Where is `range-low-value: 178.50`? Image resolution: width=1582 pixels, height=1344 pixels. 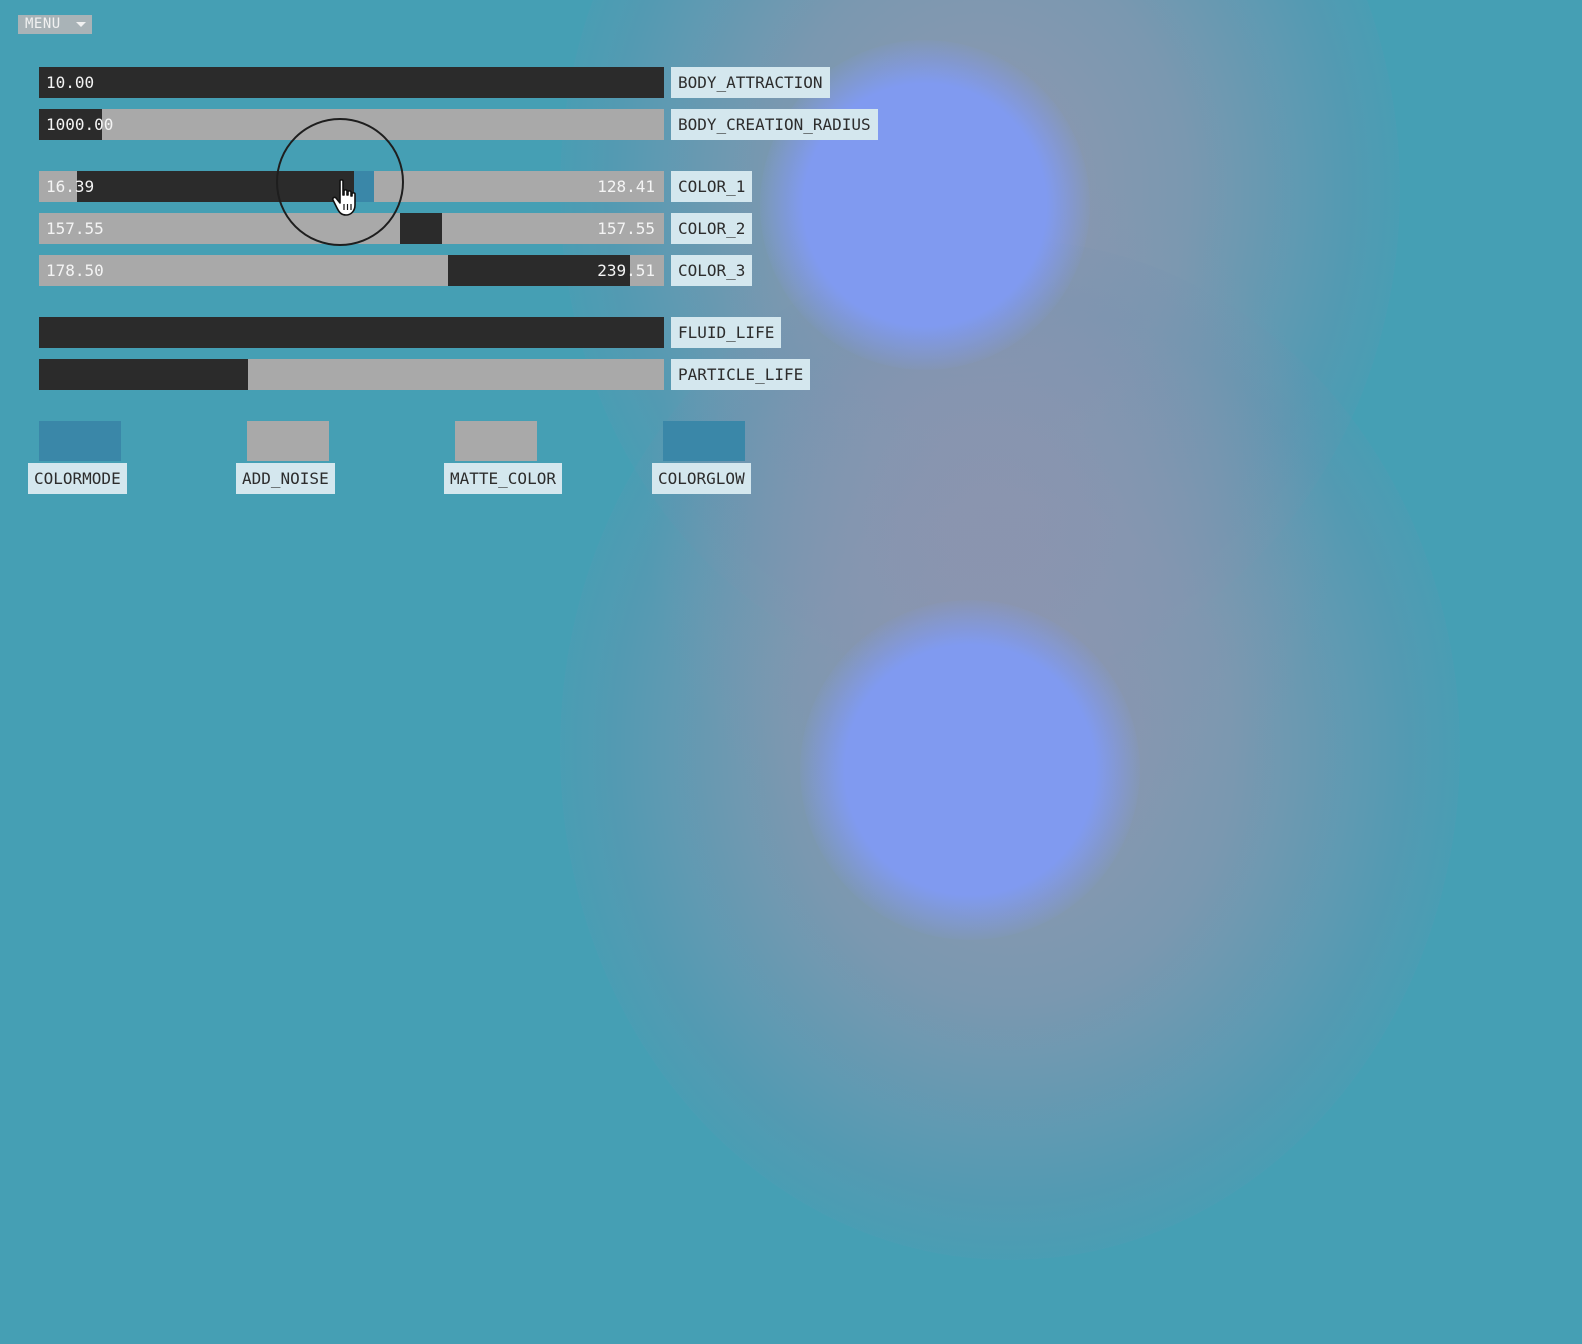
range-low-value: 178.50 is located at coordinates (75, 270).